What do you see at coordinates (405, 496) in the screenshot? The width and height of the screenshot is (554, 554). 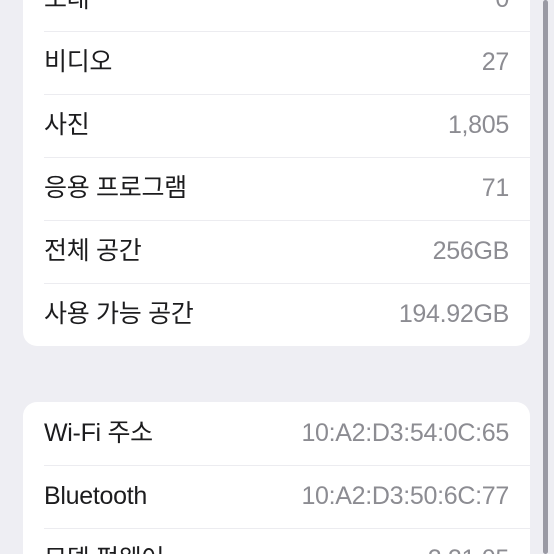 I see `row-value: 10:A2:D3:50:6C:77` at bounding box center [405, 496].